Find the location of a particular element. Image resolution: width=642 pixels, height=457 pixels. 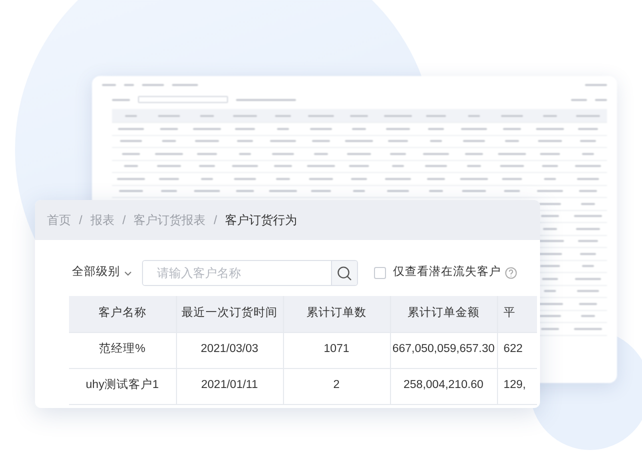

table-cell: uhy测试客户1 is located at coordinates (122, 386).